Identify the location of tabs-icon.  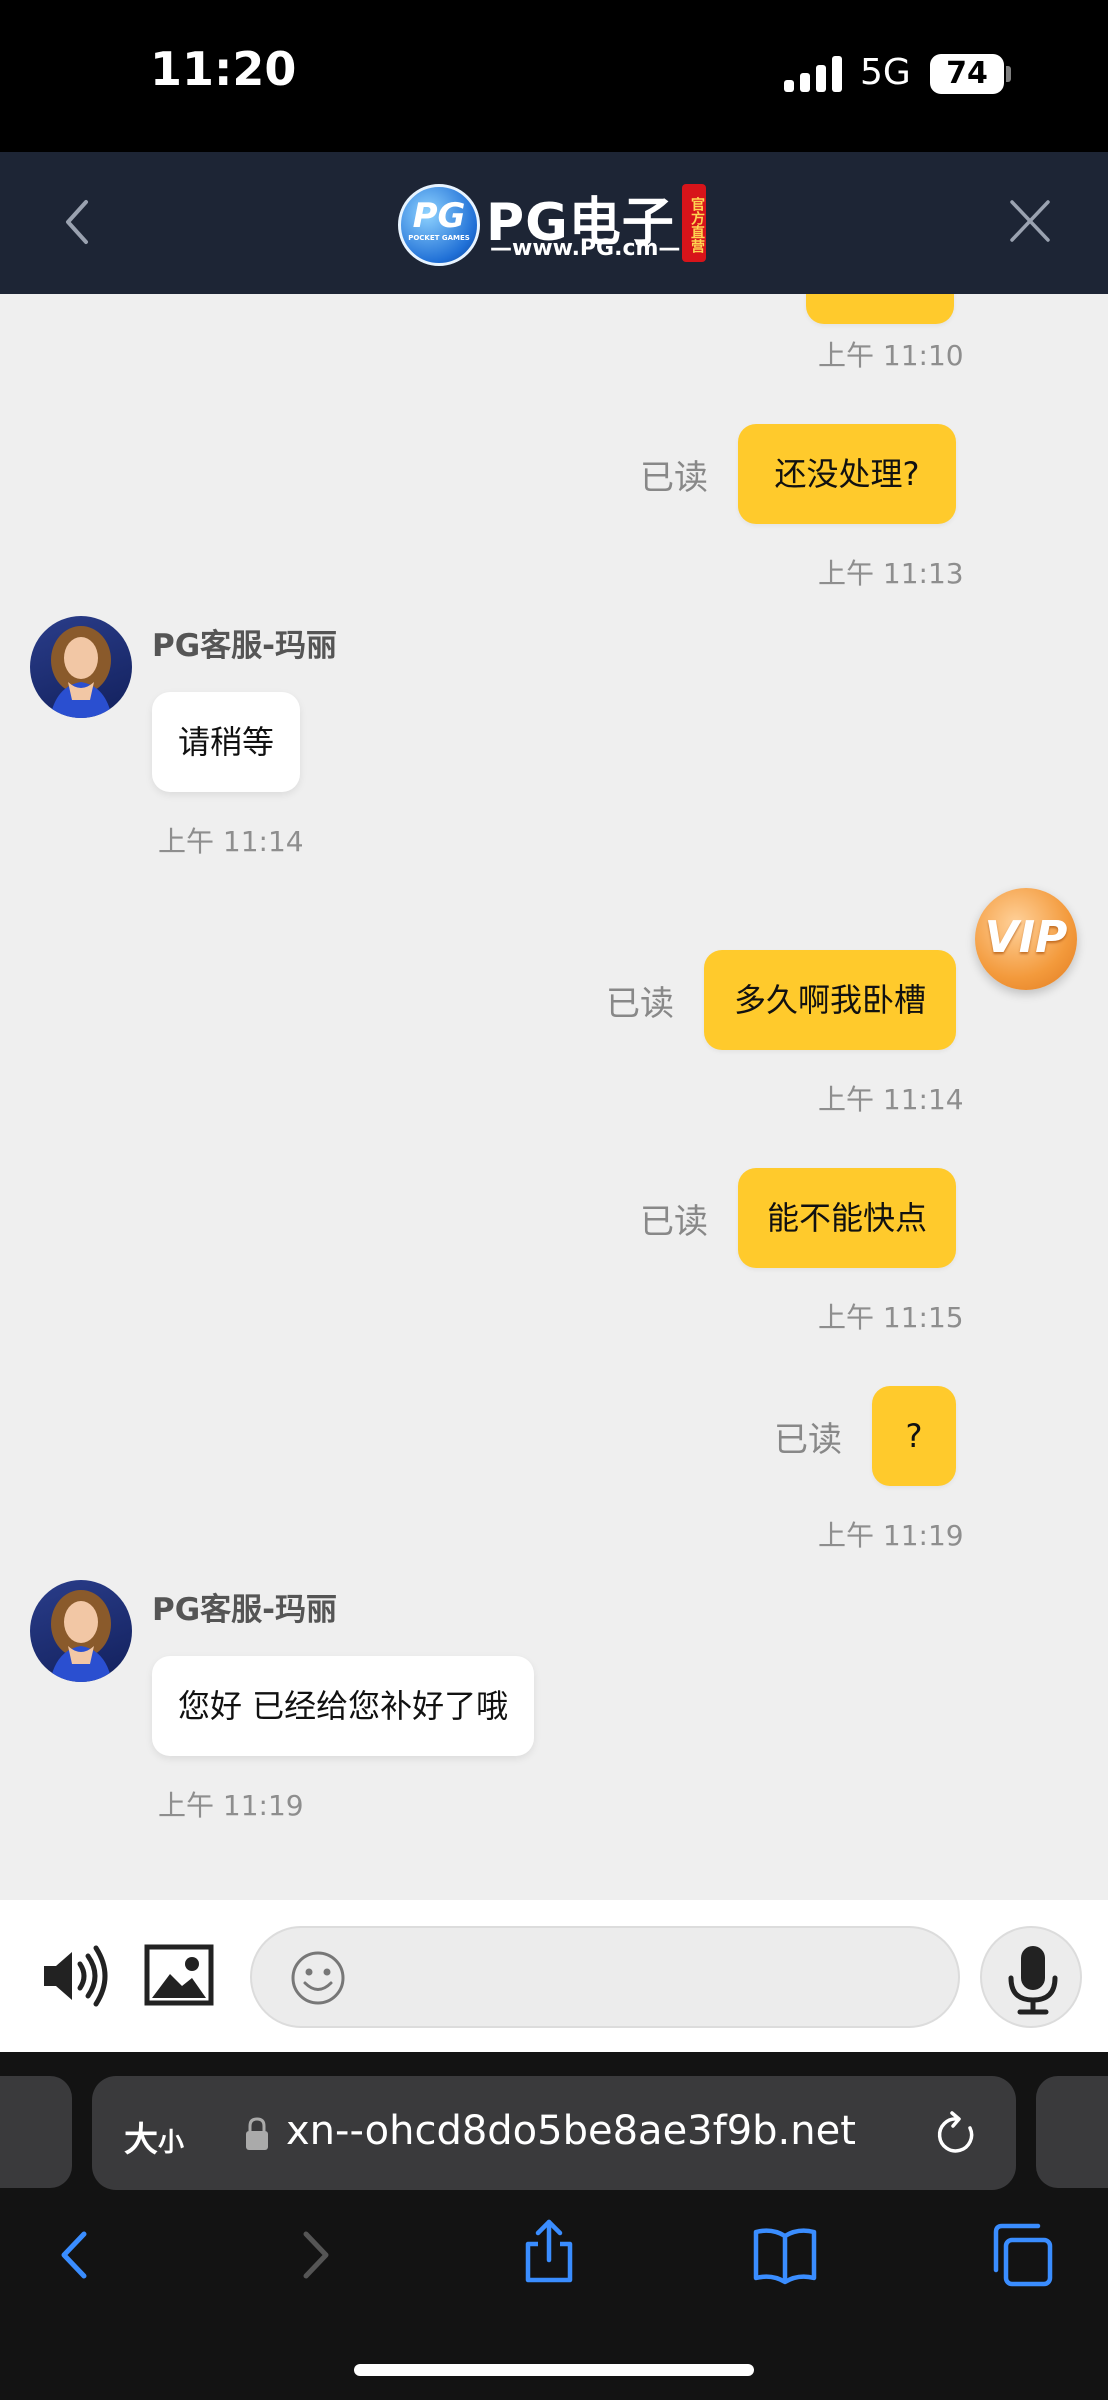
(1021, 2255).